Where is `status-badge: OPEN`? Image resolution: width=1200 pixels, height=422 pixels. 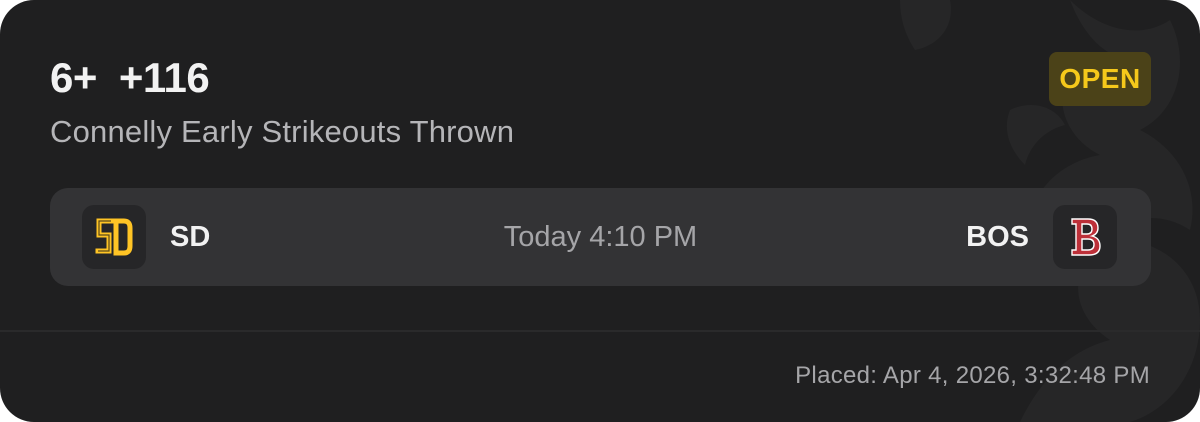
status-badge: OPEN is located at coordinates (1100, 79).